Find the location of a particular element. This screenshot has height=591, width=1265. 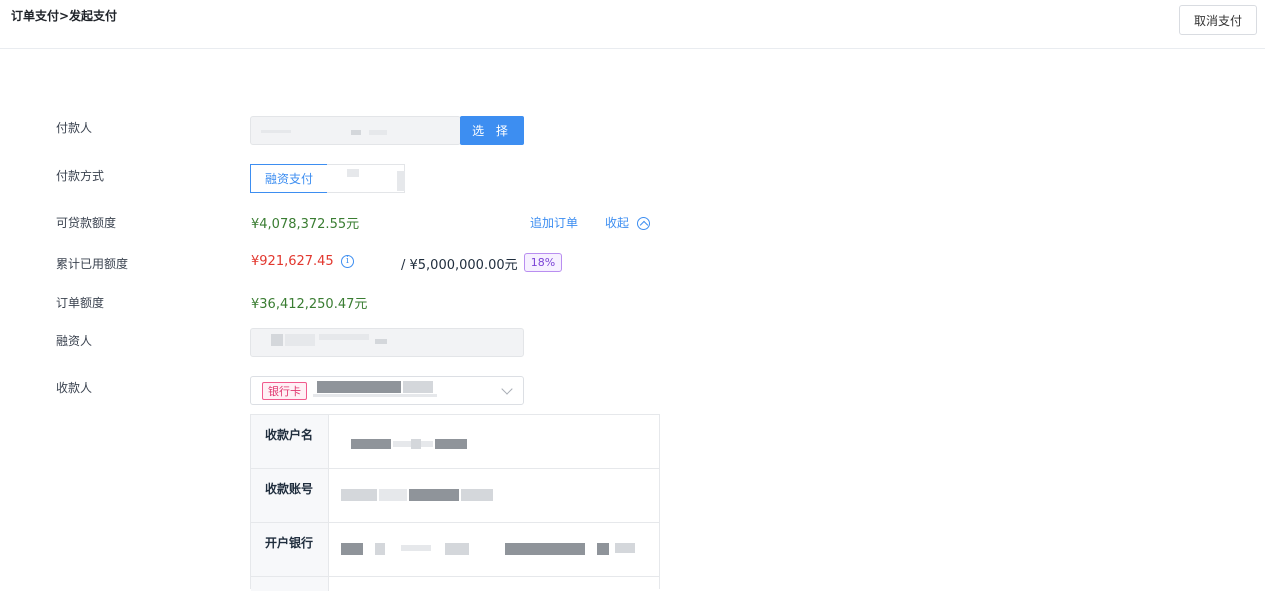

table-row: 收款户名 is located at coordinates (455, 442).